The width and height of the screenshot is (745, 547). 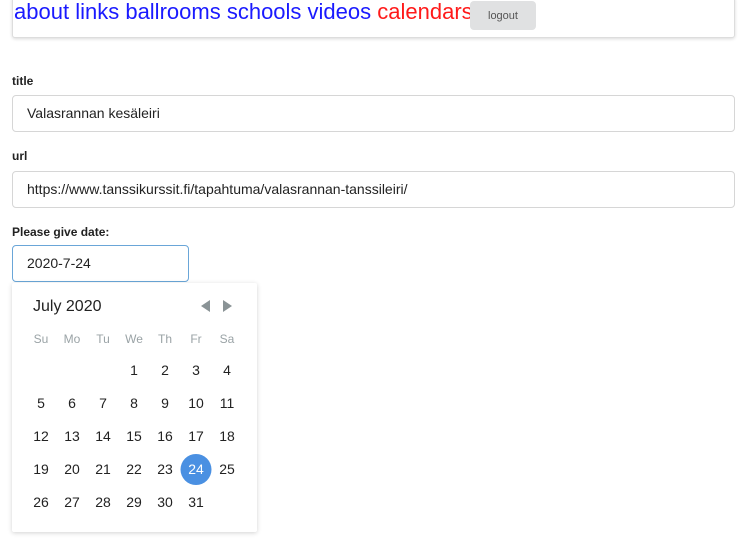 What do you see at coordinates (227, 403) in the screenshot?
I see `day-cell: 11` at bounding box center [227, 403].